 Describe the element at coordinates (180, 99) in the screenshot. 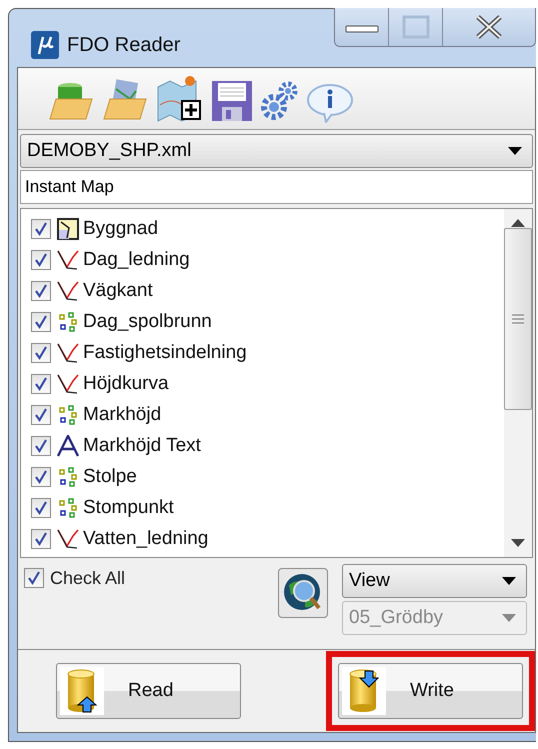

I see `add-map-icon` at that location.